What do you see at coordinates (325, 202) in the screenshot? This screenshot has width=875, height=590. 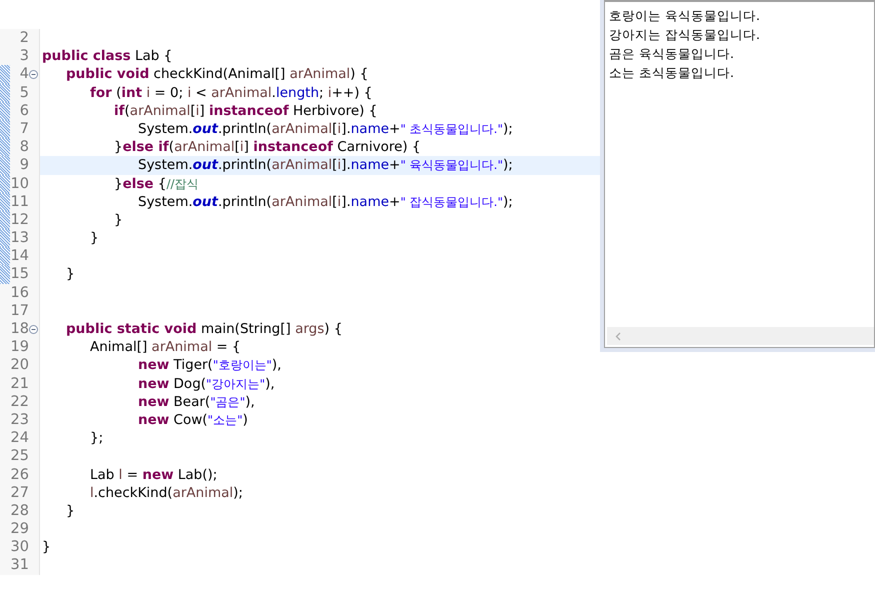 I see `code-line: System.out.println(arAnimal[i].name+" 잡식동물입니다.");` at bounding box center [325, 202].